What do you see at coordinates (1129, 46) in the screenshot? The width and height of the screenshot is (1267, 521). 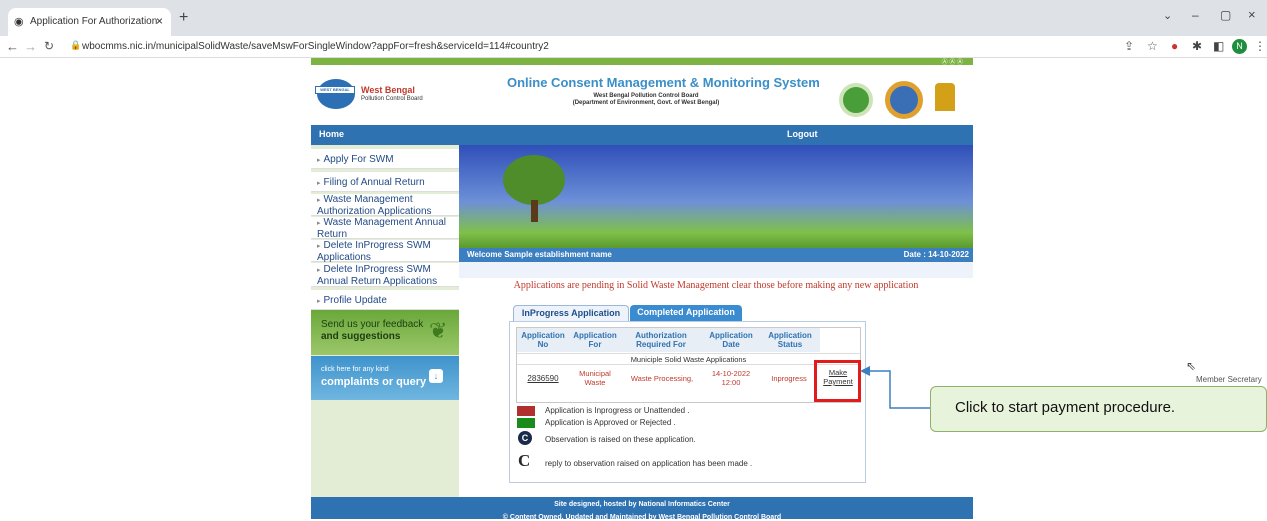 I see `share-icon: ⇪` at bounding box center [1129, 46].